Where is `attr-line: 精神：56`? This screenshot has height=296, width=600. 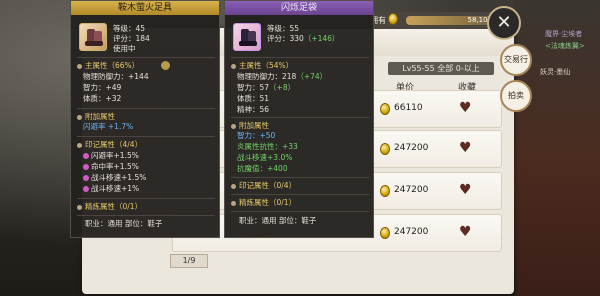 attr-line: 精神：56 is located at coordinates (253, 109).